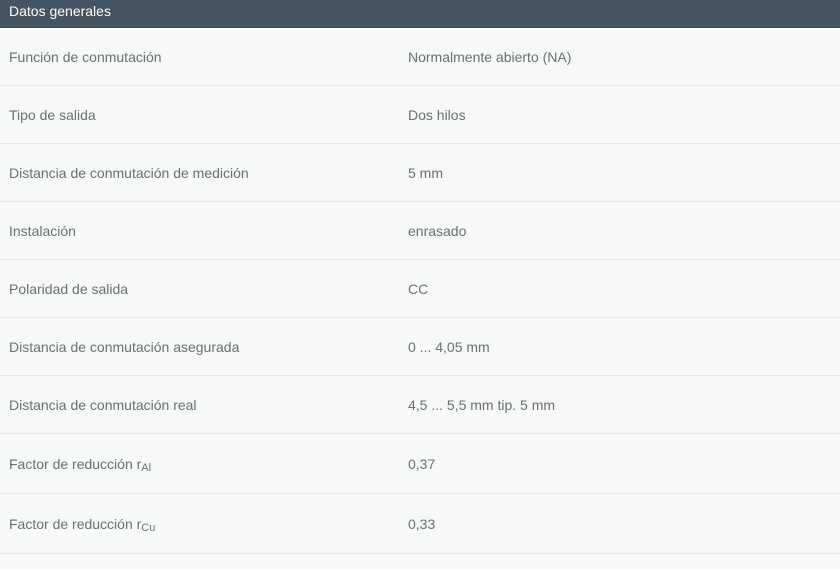 The width and height of the screenshot is (840, 569). Describe the element at coordinates (103, 404) in the screenshot. I see `row-label: Distancia de conmutación real` at that location.